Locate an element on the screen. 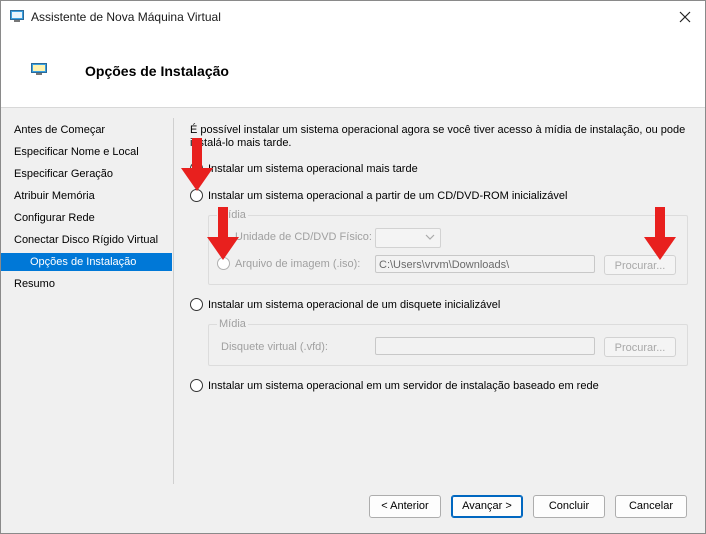  cancel-button: Cancelar is located at coordinates (651, 506).